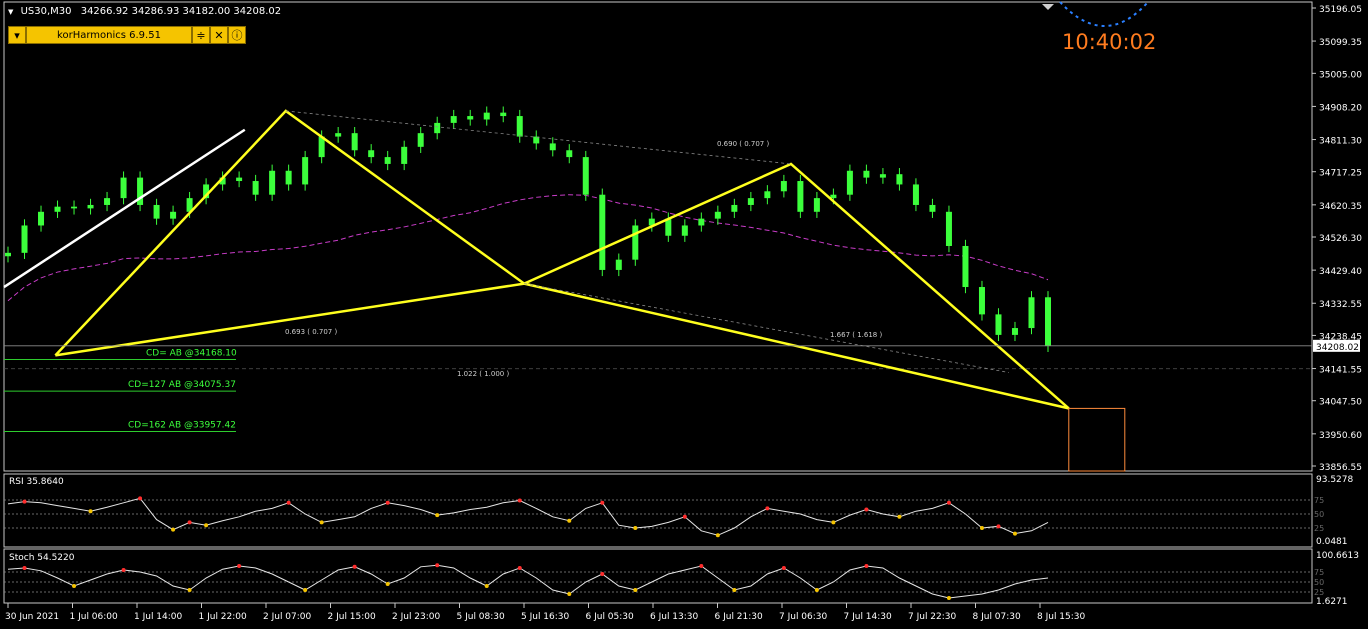  What do you see at coordinates (10, 12) in the screenshot?
I see `chevron-down-icon: ▼` at bounding box center [10, 12].